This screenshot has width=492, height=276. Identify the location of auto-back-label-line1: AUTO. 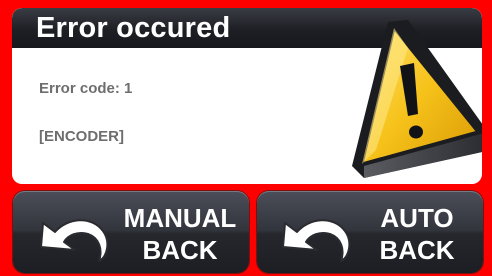
(417, 218).